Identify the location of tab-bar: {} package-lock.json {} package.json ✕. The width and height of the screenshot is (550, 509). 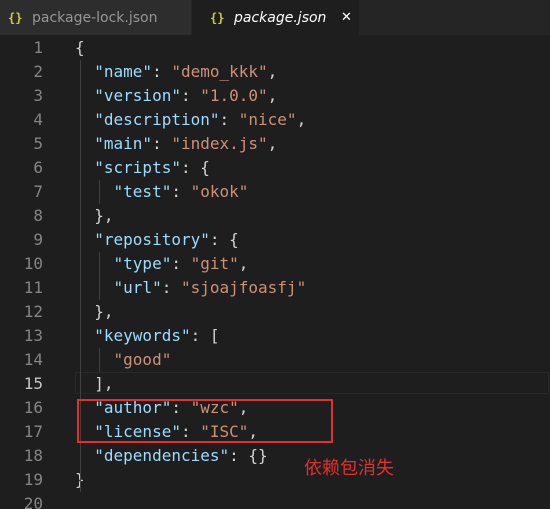
(275, 17).